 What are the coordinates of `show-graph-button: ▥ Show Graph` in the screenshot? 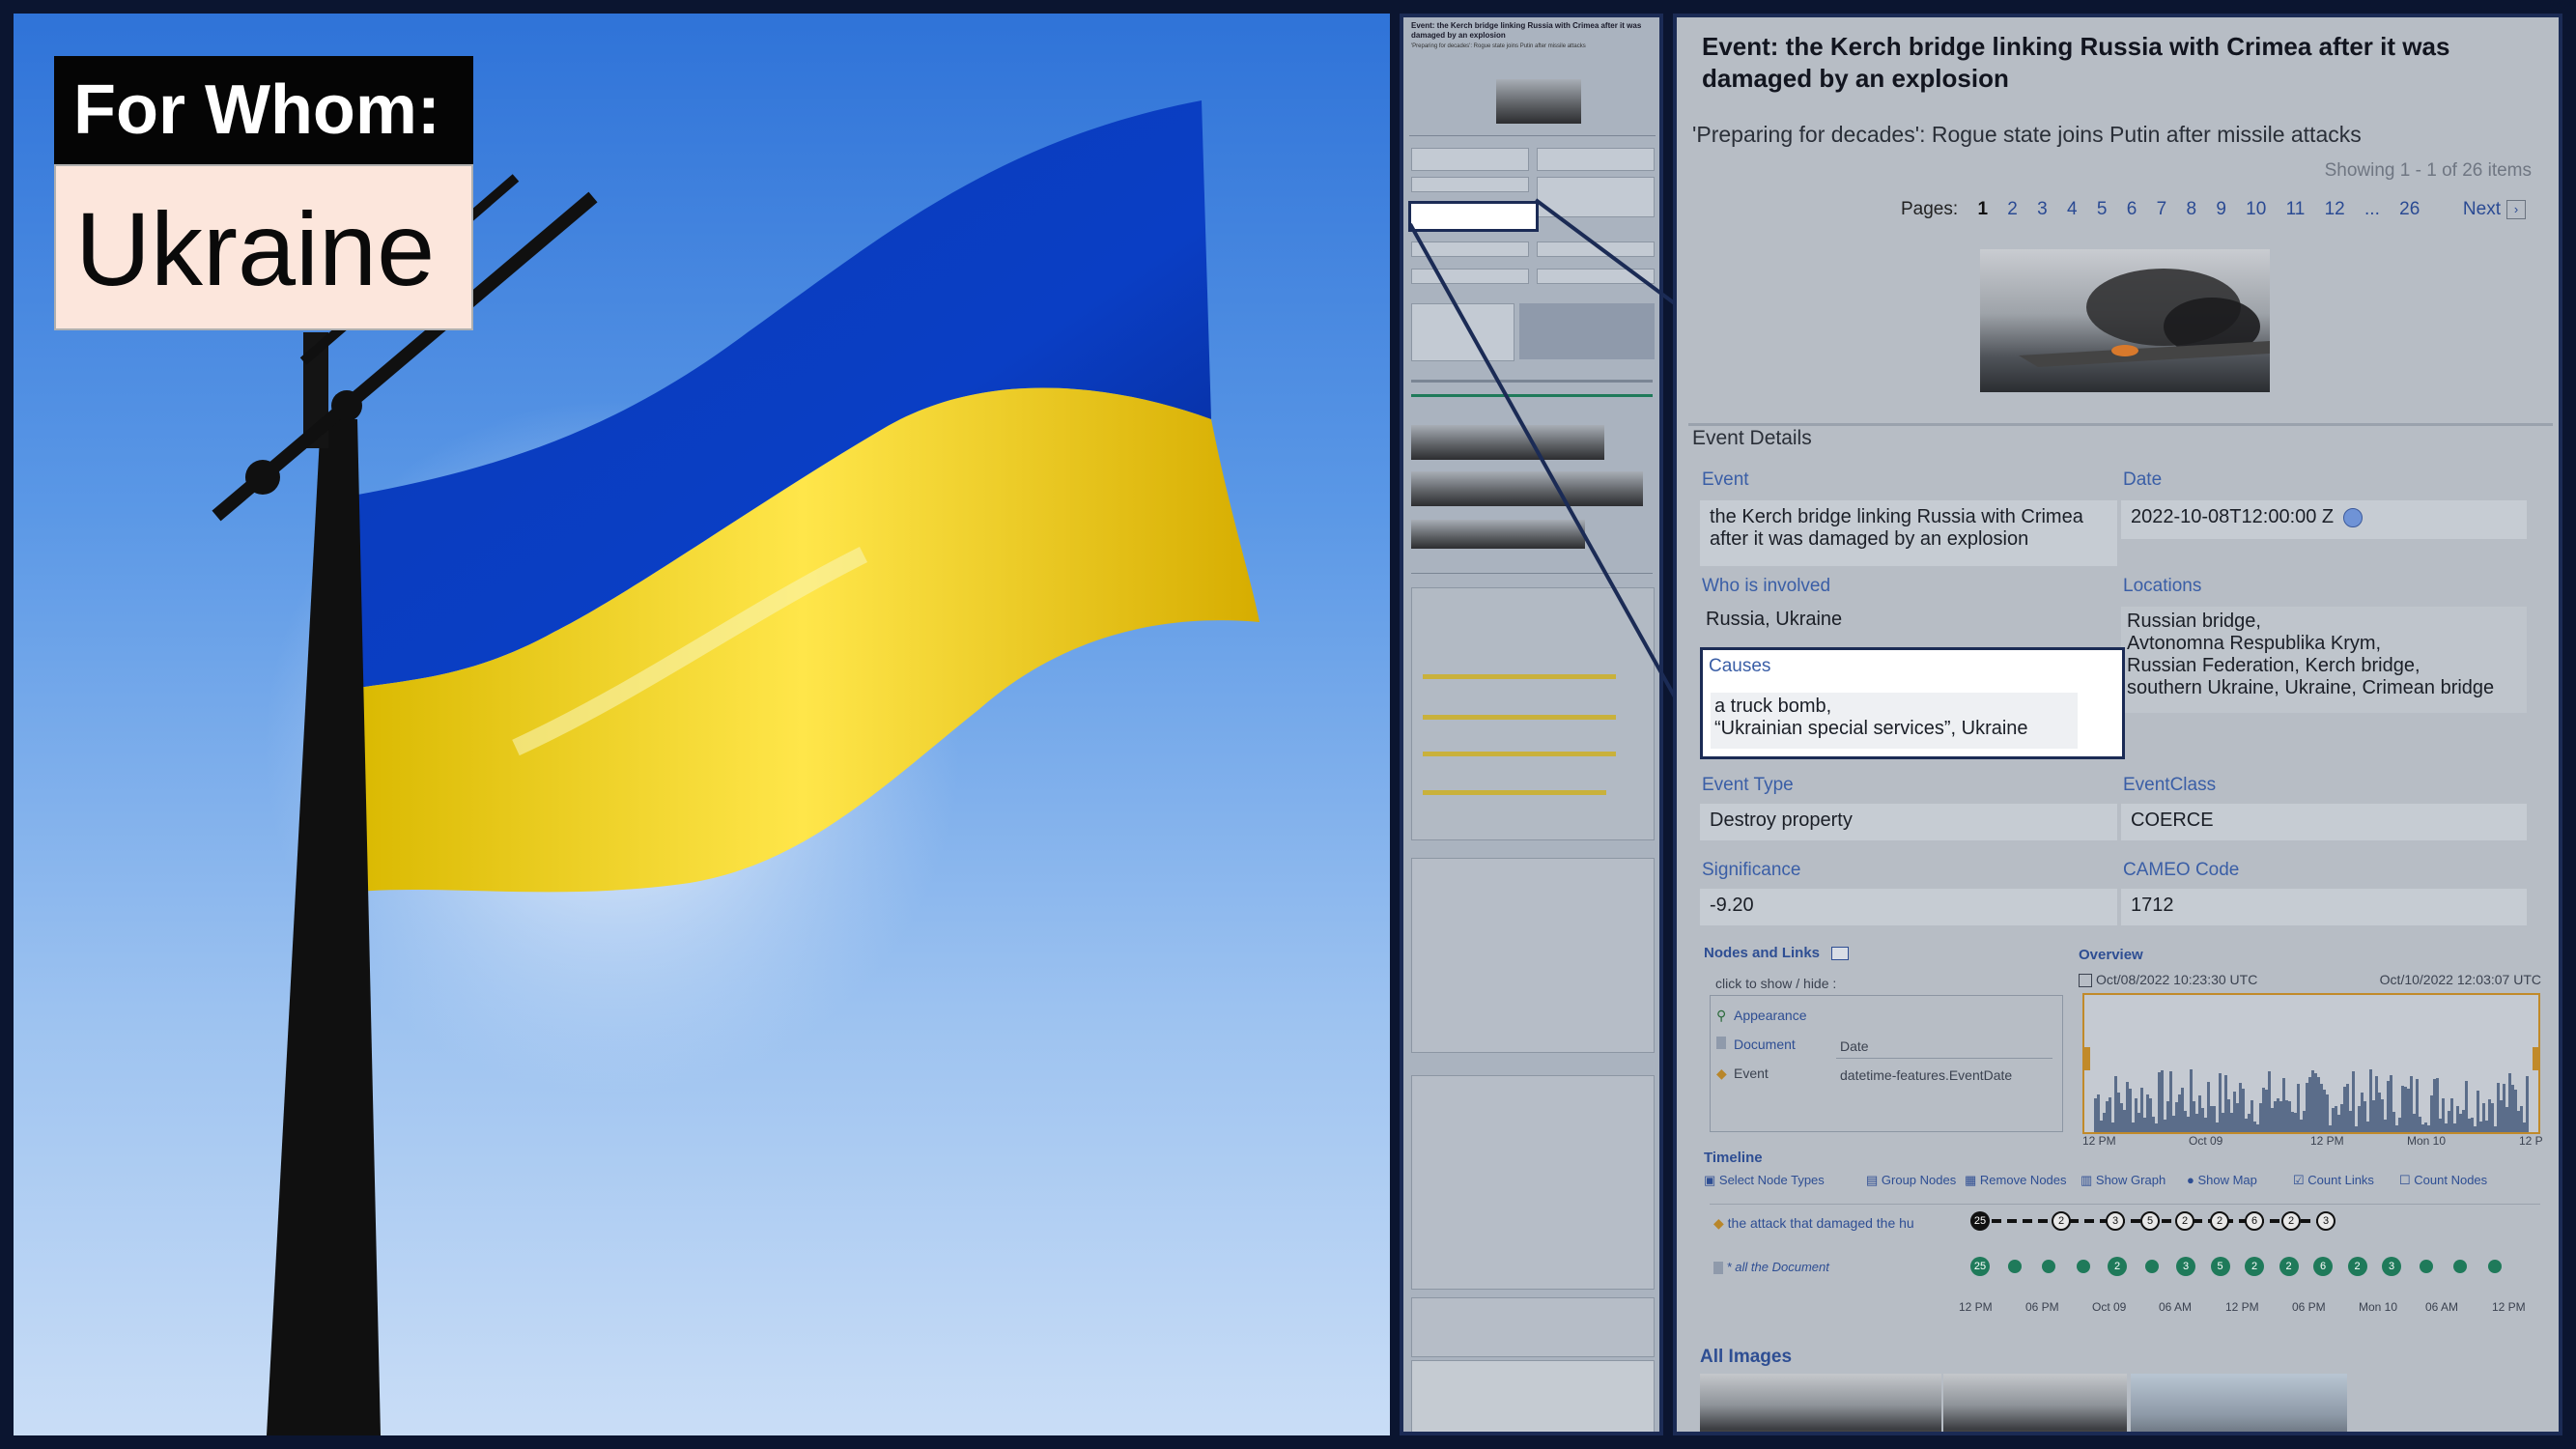 It's located at (2123, 1180).